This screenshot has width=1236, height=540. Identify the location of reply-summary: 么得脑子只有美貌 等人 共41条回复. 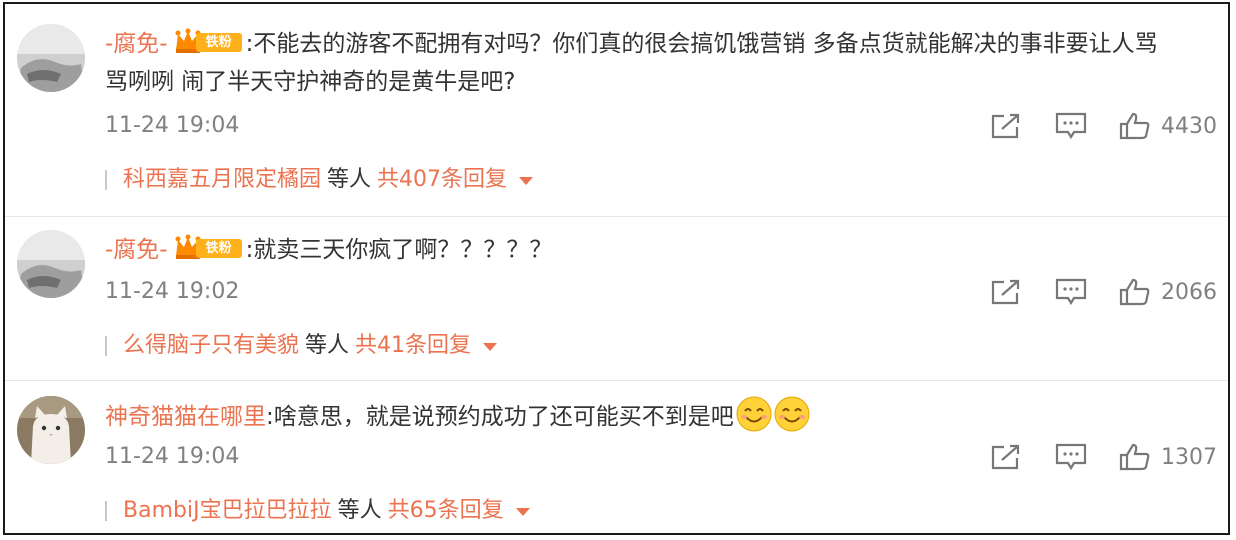
(301, 346).